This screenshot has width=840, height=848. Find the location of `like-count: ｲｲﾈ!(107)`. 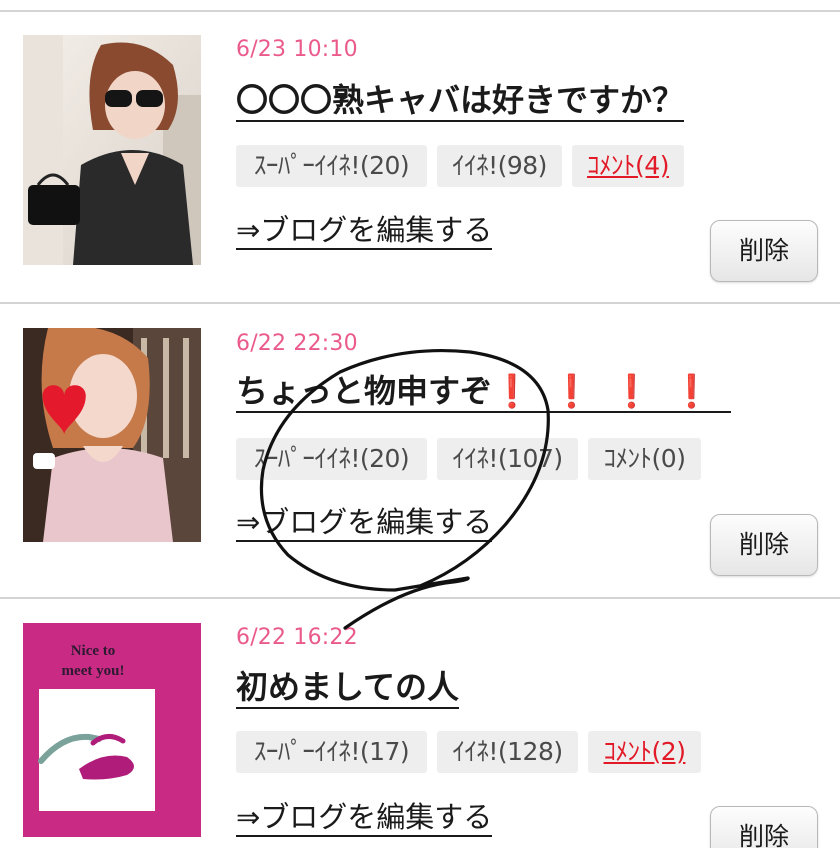

like-count: ｲｲﾈ!(107) is located at coordinates (507, 459).